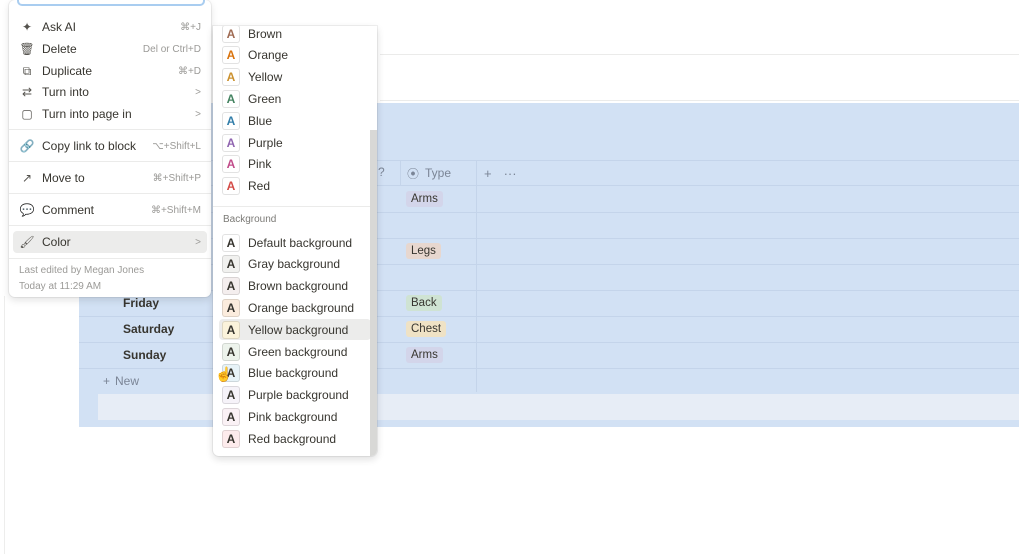  I want to click on plus-icon: +, so click(107, 381).